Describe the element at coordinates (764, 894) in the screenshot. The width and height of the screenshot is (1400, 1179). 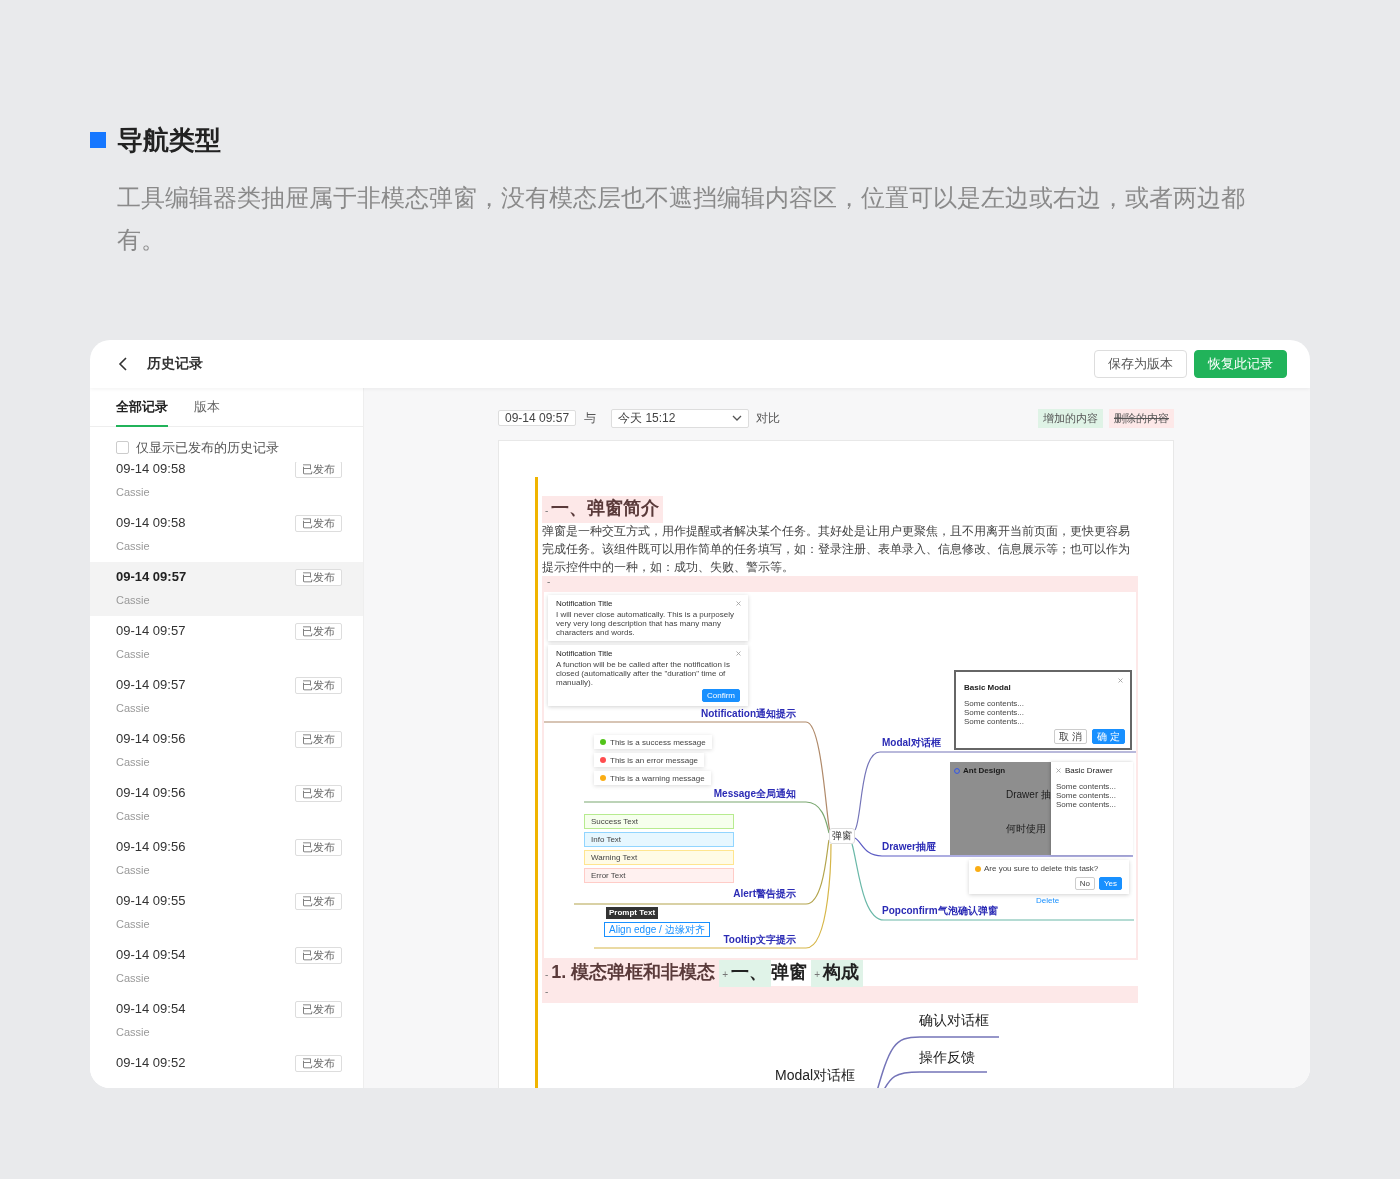
I see `branch-label: Alert警告提示` at that location.